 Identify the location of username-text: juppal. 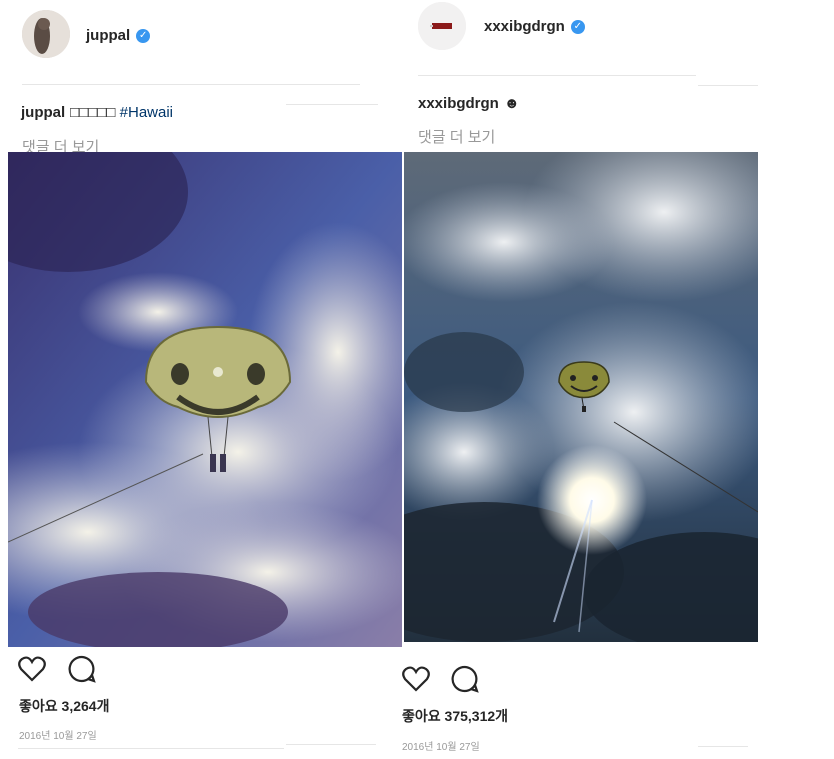
(108, 35).